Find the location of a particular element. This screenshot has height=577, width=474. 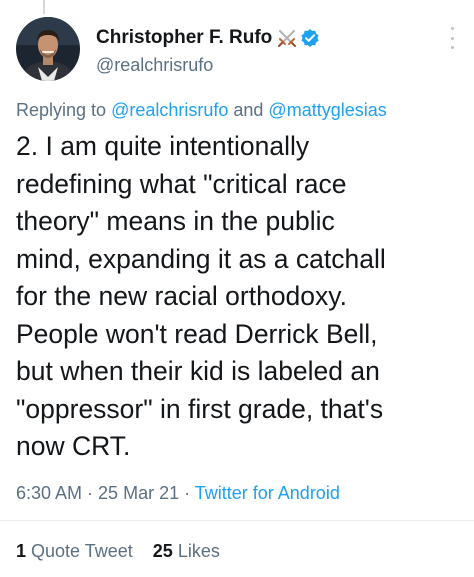

stats-divider is located at coordinates (237, 520).